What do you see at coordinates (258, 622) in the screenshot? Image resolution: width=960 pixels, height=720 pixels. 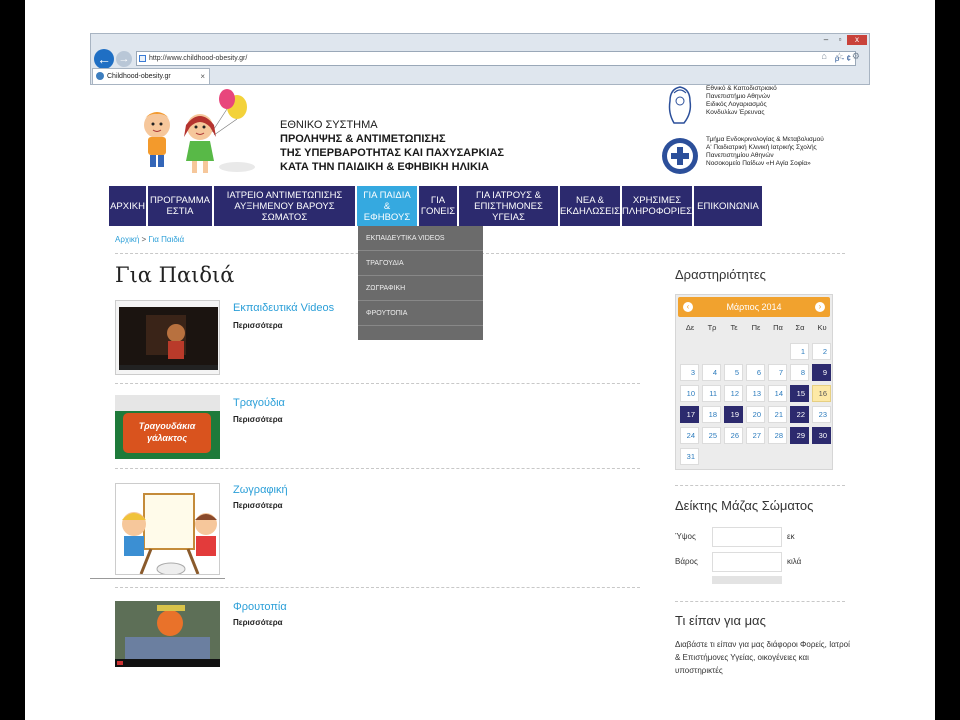 I see `entry-more-frutopia: Περισσότερα` at bounding box center [258, 622].